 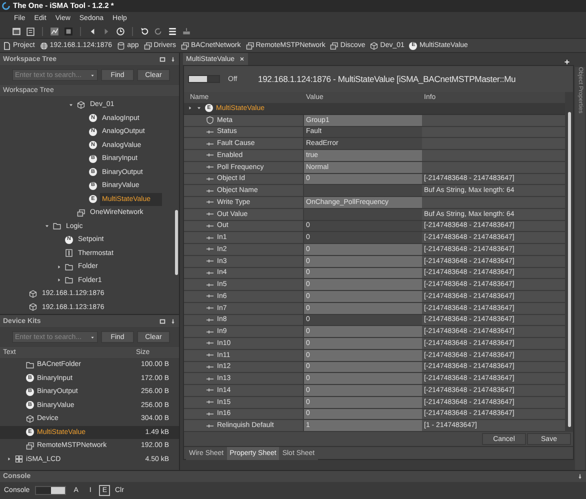 What do you see at coordinates (158, 31) in the screenshot?
I see `redo-icon` at bounding box center [158, 31].